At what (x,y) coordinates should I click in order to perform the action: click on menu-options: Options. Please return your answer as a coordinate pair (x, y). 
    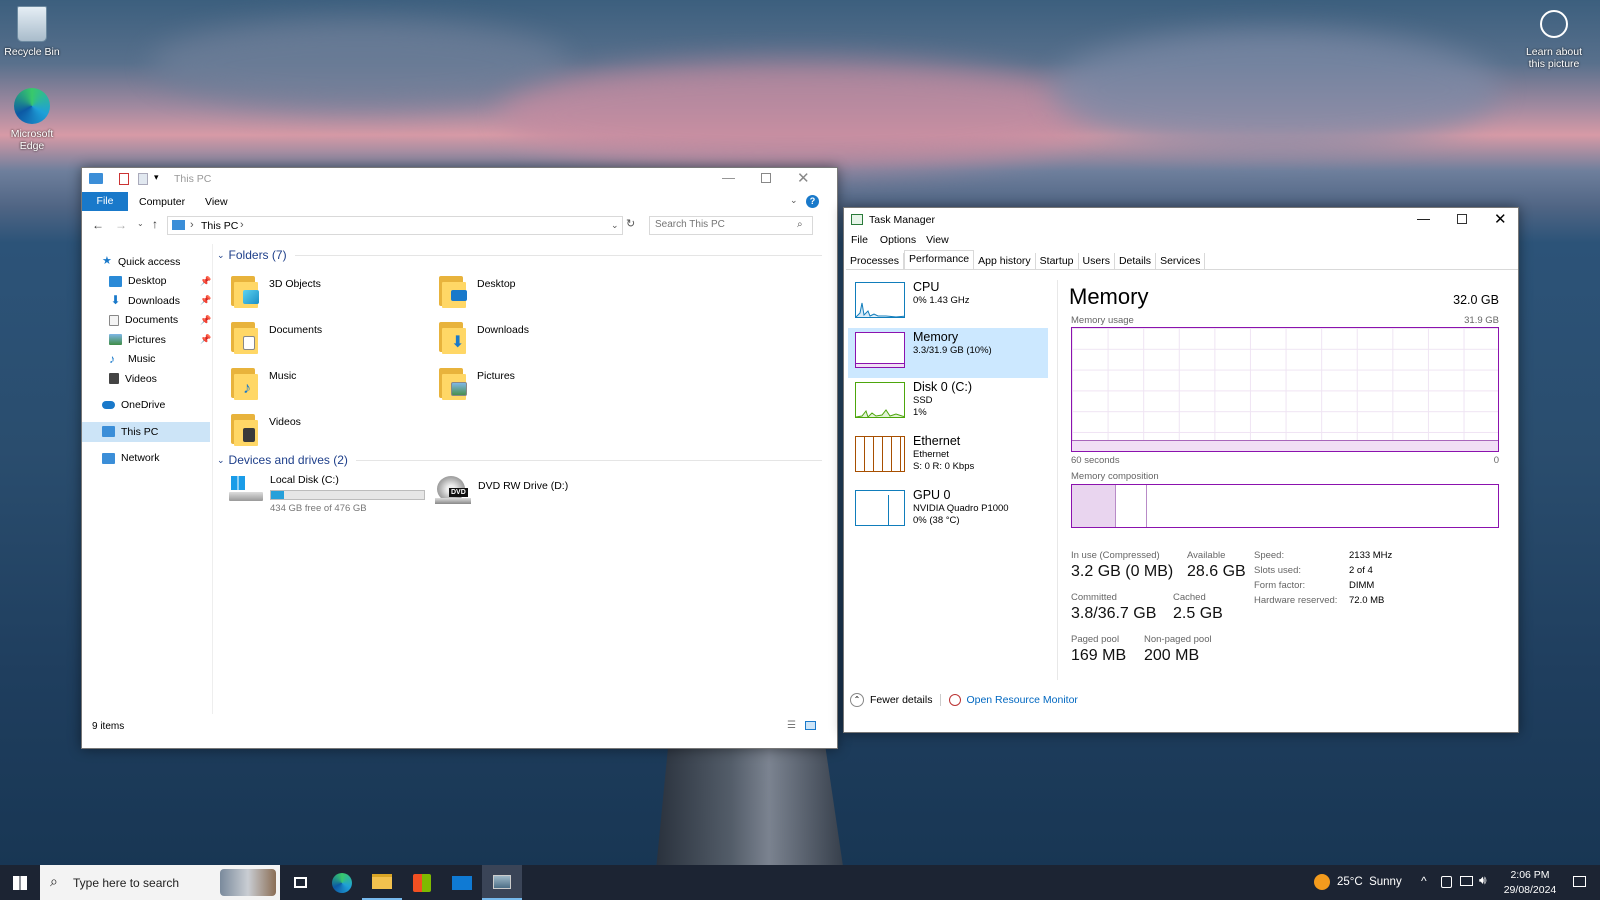
    Looking at the image, I should click on (898, 240).